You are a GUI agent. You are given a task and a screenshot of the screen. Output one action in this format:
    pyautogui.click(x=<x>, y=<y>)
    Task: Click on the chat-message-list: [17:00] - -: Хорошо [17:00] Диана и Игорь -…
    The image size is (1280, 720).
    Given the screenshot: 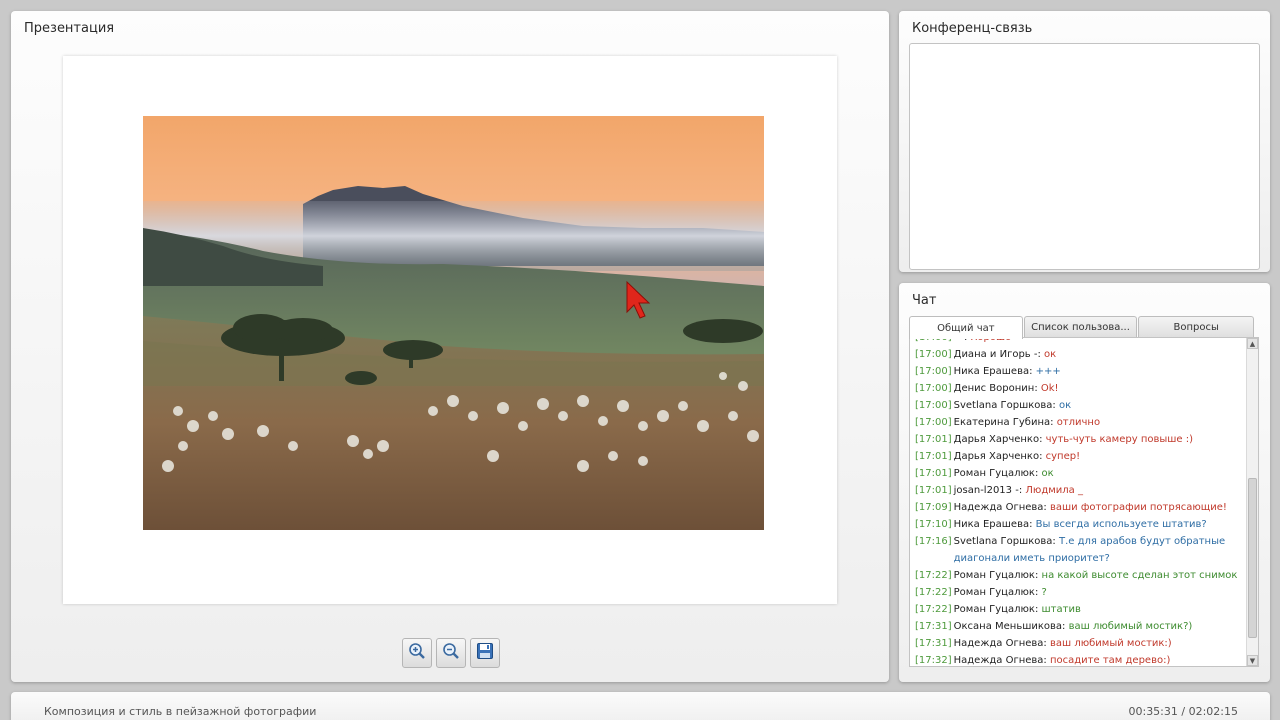 What is the action you would take?
    pyautogui.click(x=1084, y=502)
    